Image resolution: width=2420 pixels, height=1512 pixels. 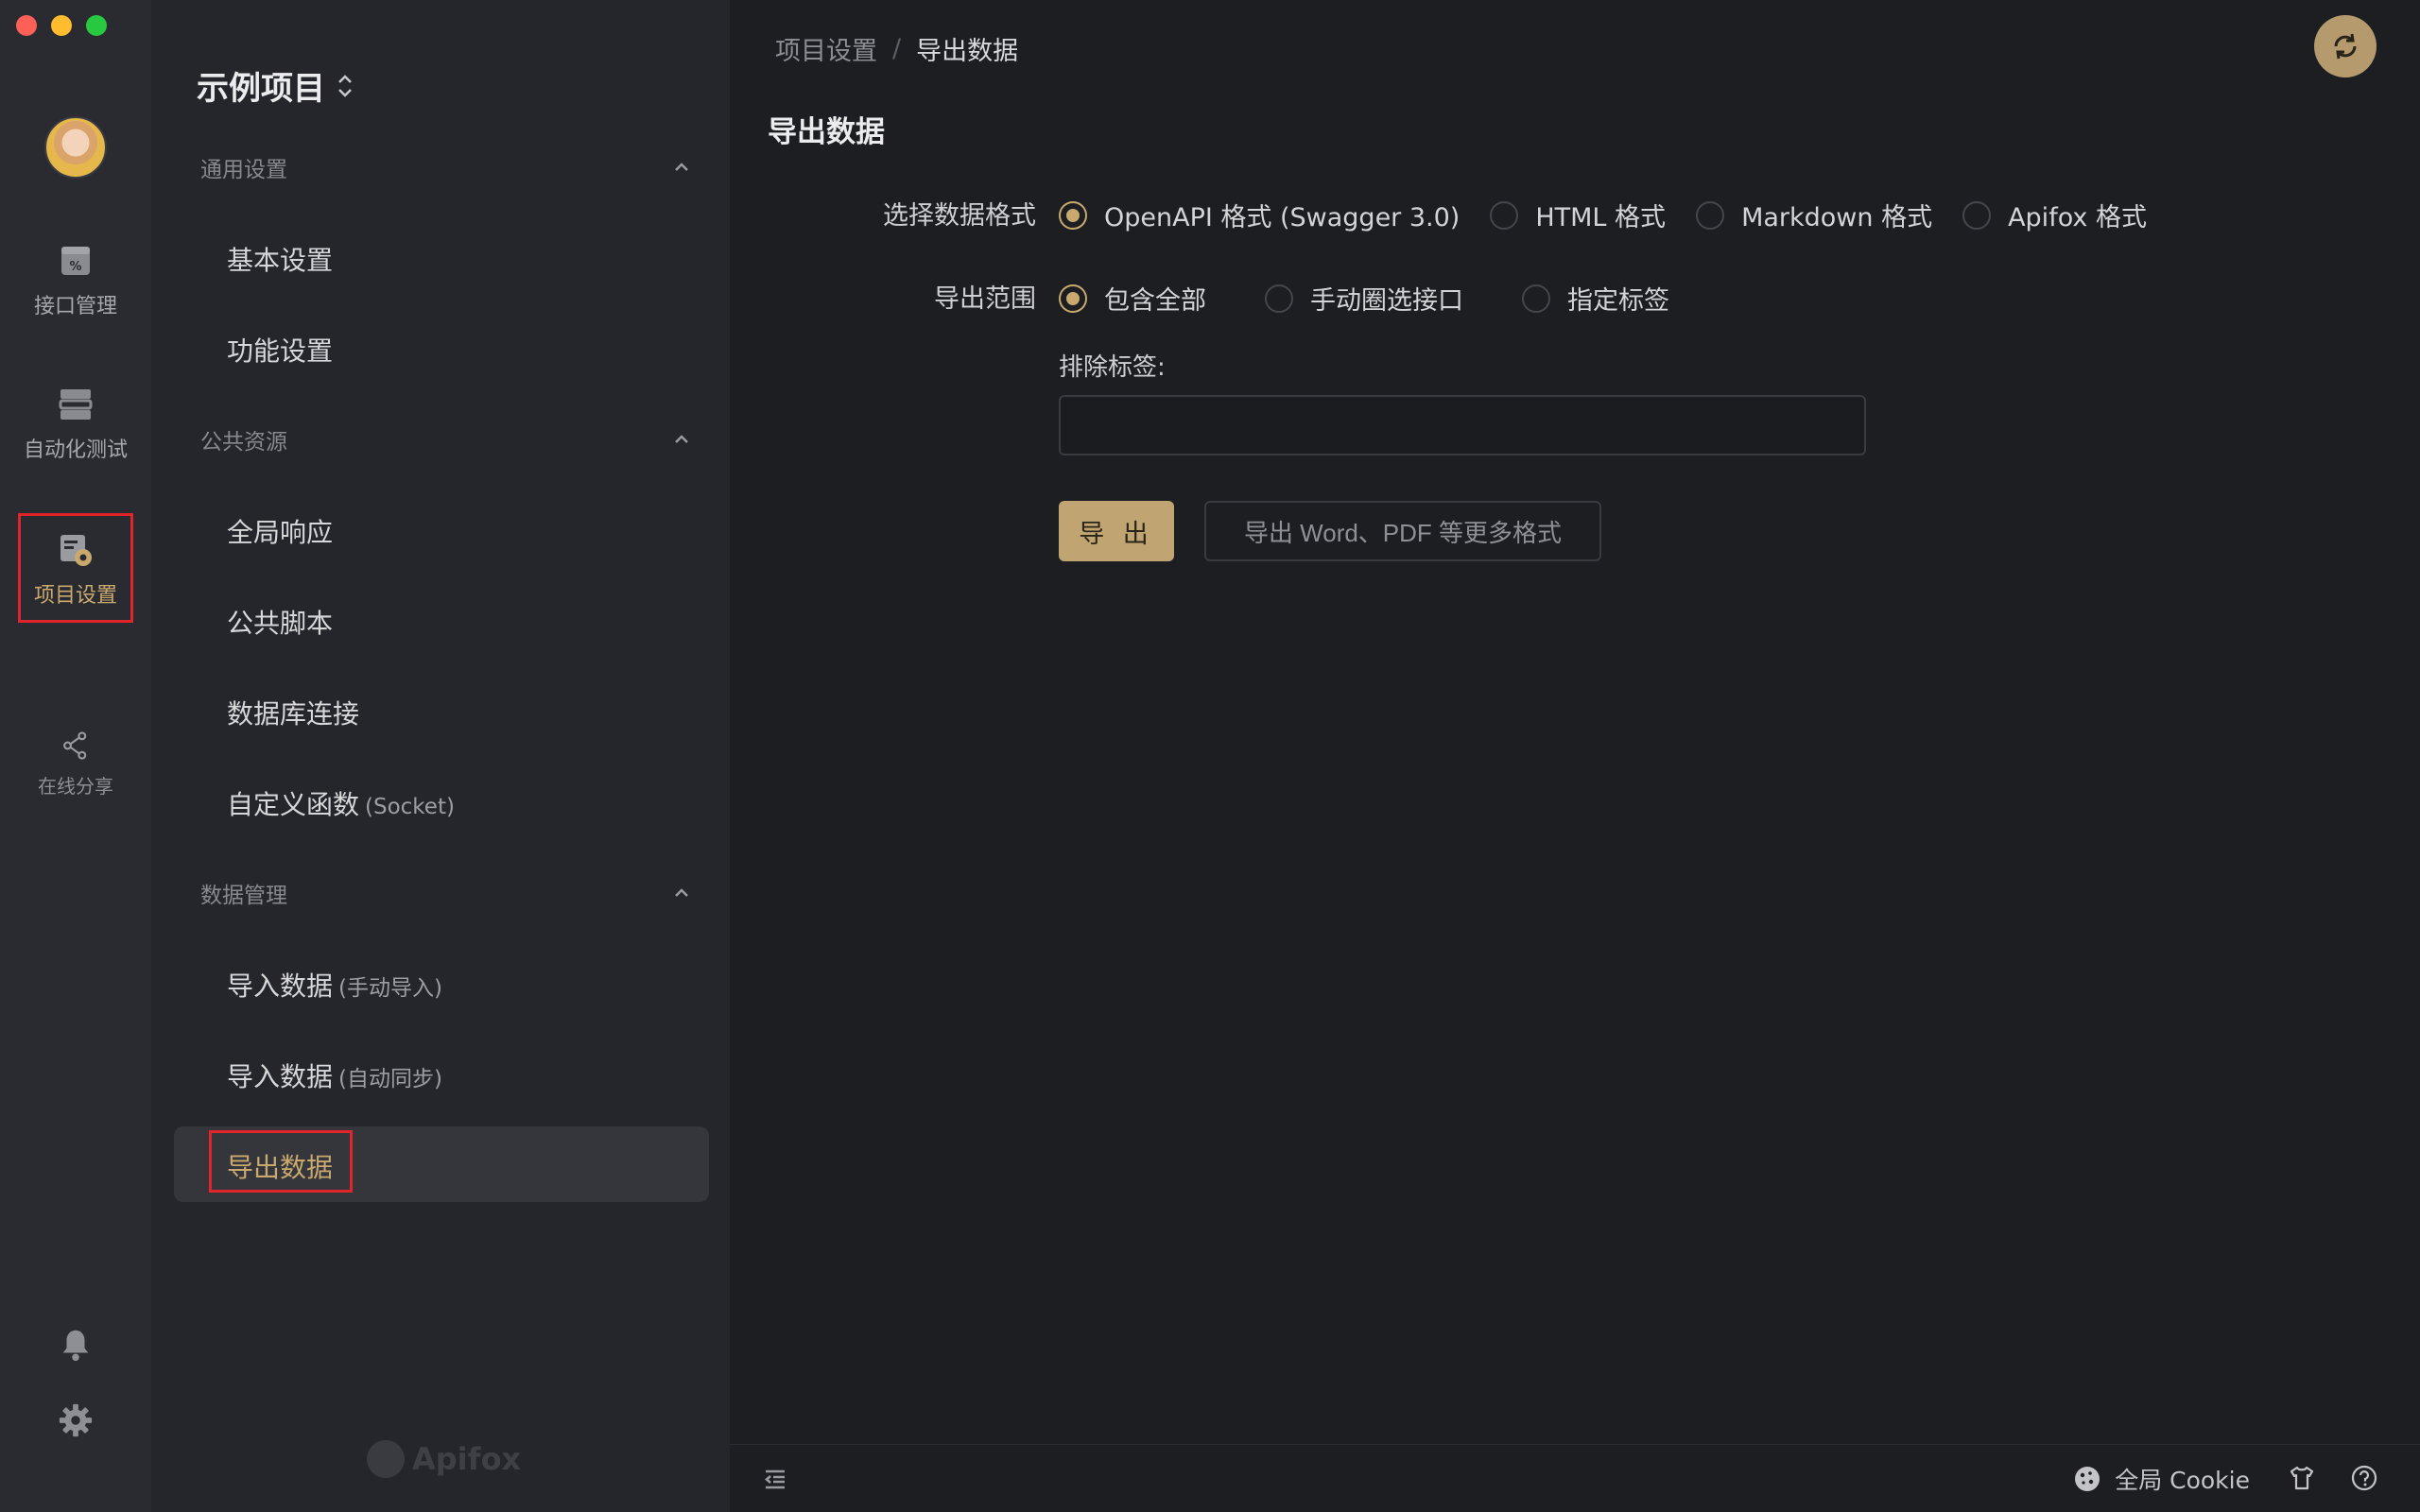 I want to click on shirt-icon, so click(x=2302, y=1478).